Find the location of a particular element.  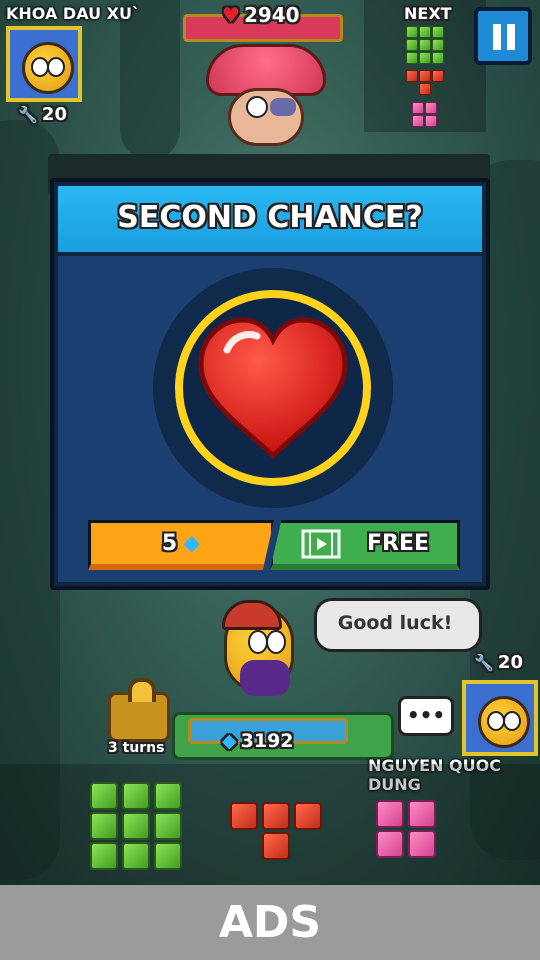

boss-hp: ♥ 2940 is located at coordinates (261, 15).